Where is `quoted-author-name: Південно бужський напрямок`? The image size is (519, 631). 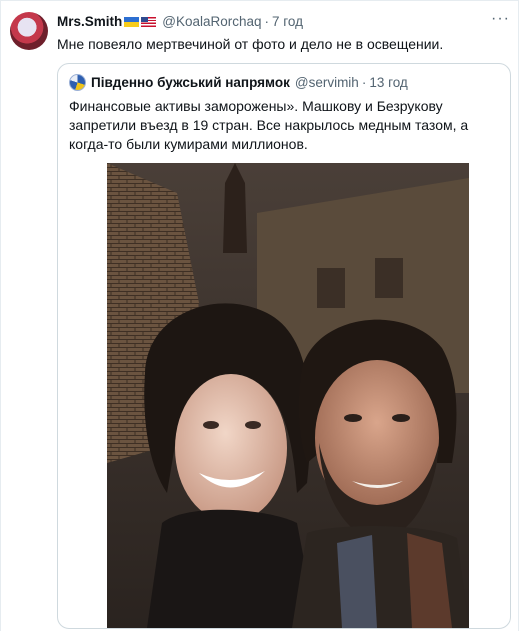
quoted-author-name: Південно бужський напрямок is located at coordinates (190, 82).